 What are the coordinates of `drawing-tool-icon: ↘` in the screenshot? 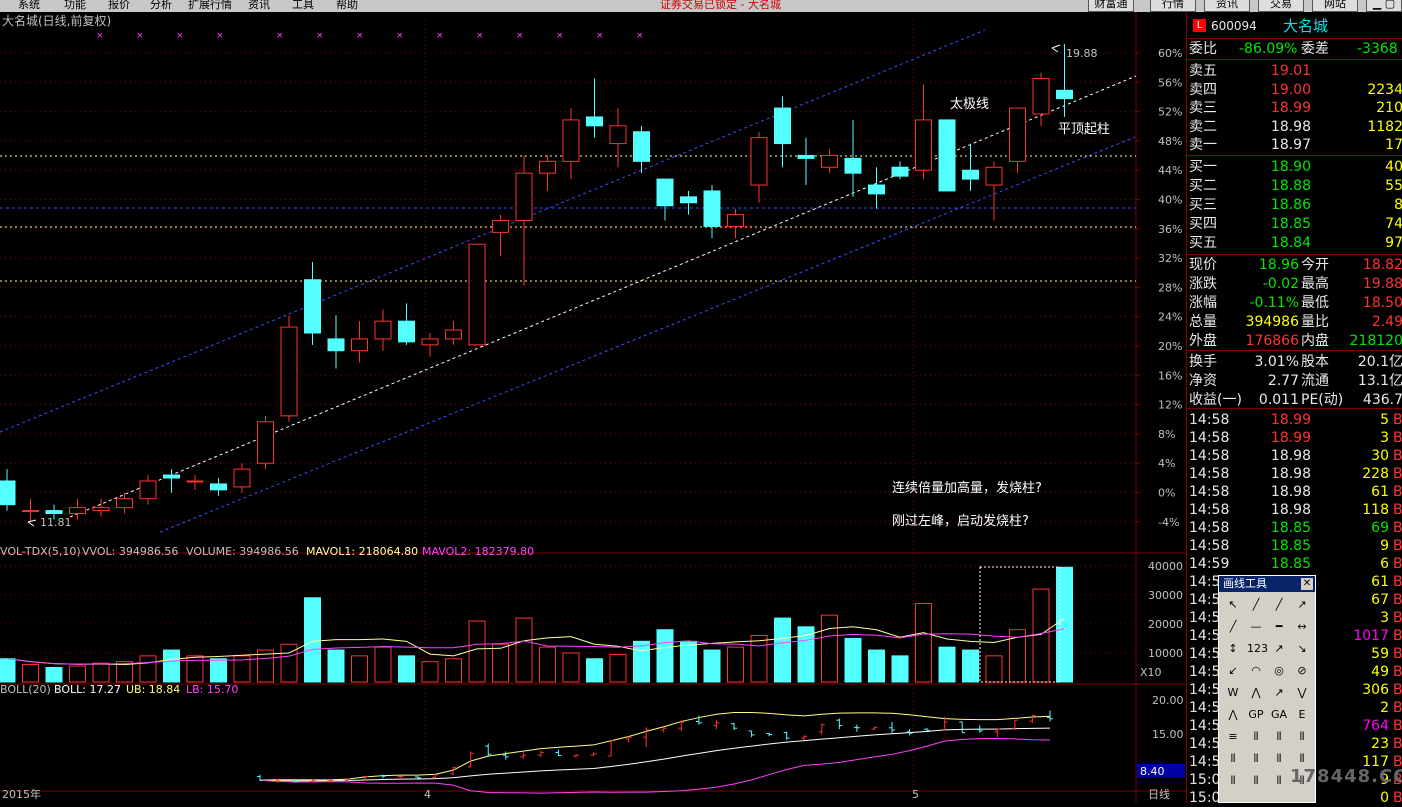 It's located at (1302, 649).